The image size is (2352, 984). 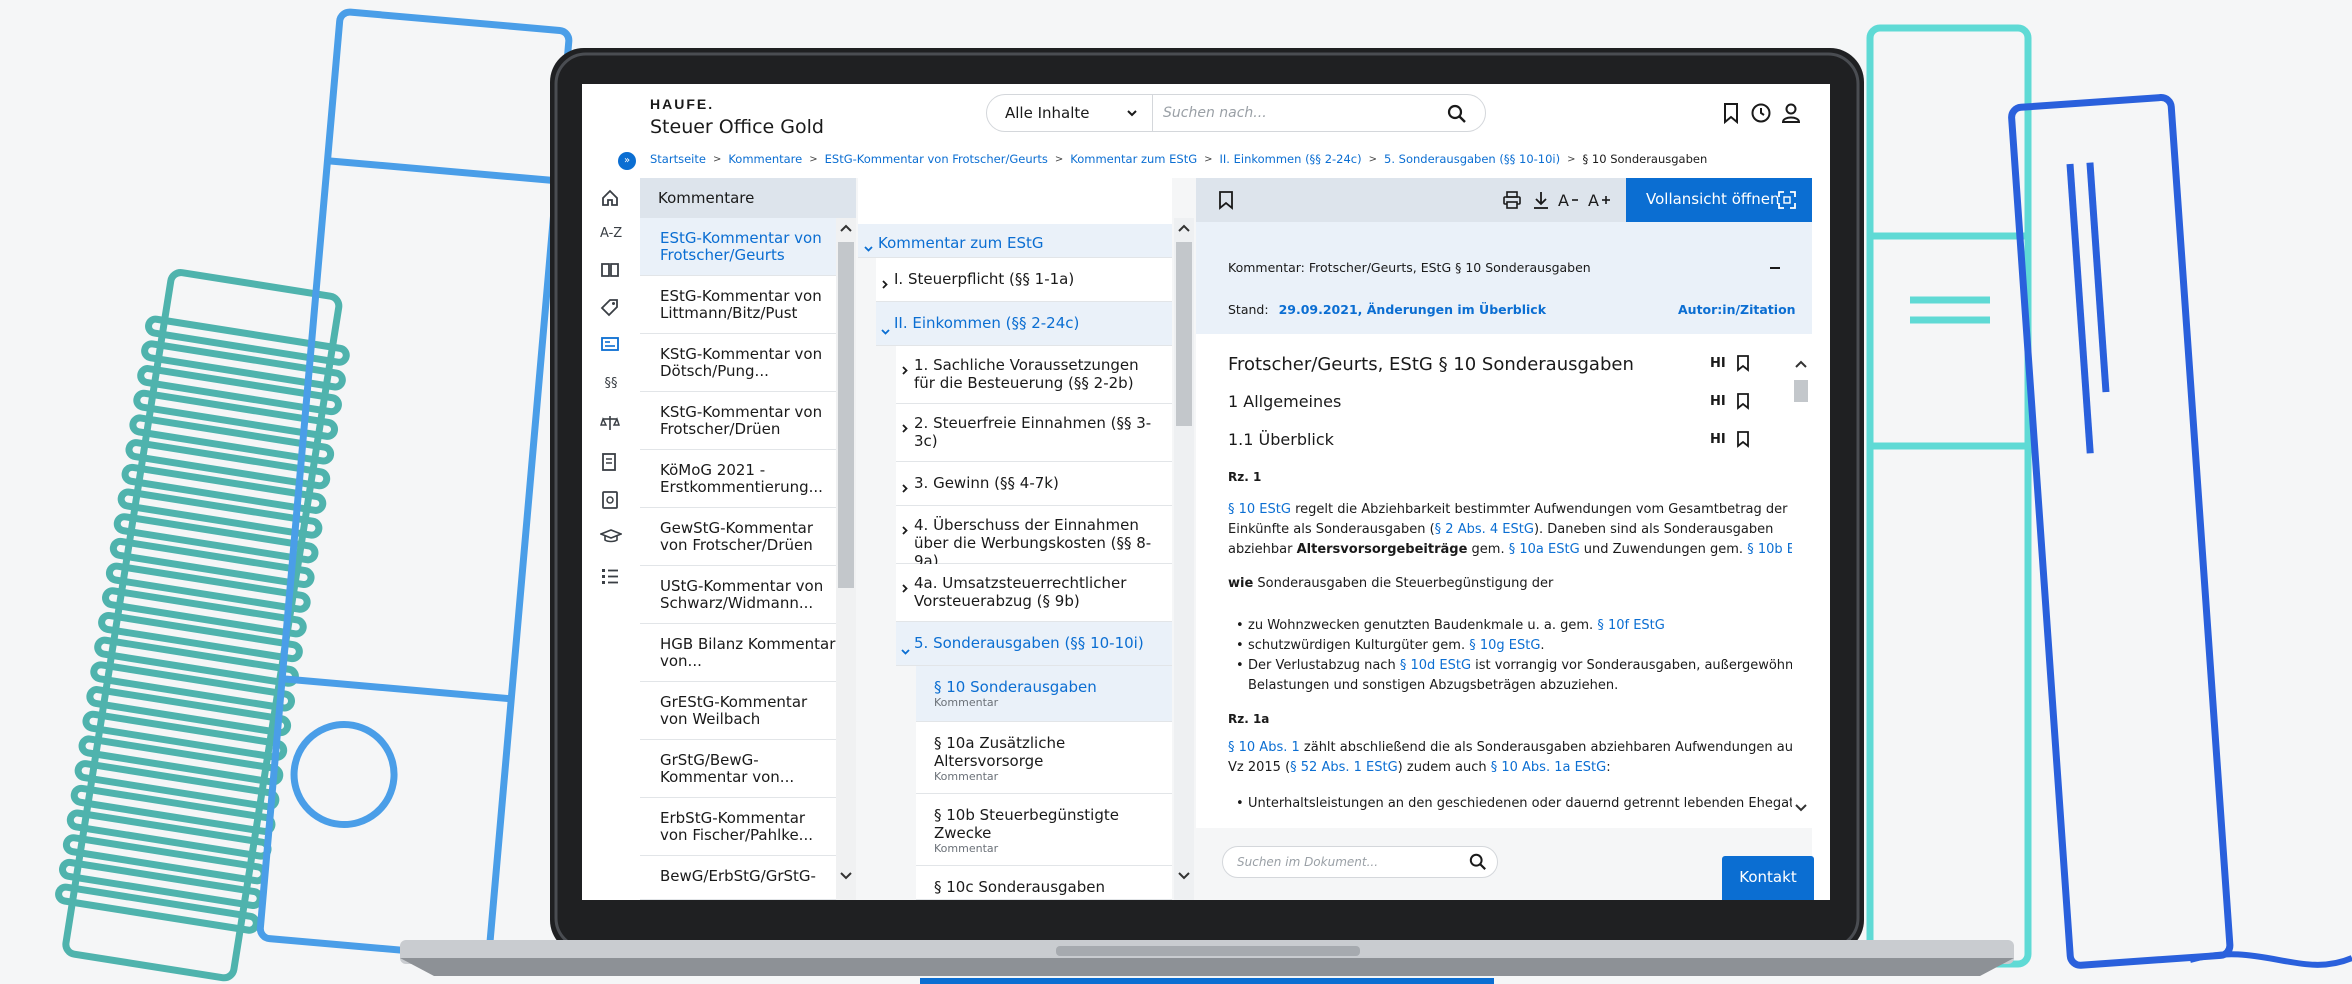 What do you see at coordinates (611, 199) in the screenshot?
I see `home-icon` at bounding box center [611, 199].